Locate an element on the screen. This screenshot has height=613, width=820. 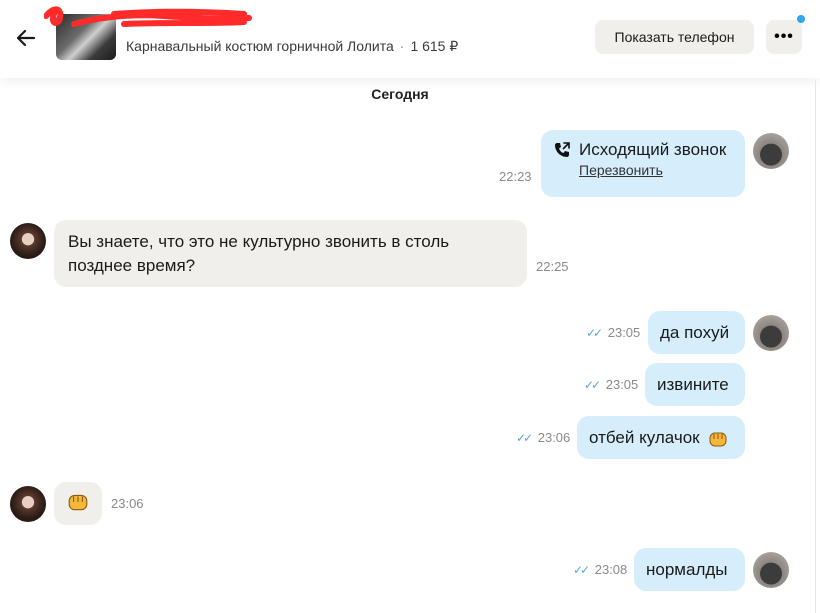
outgoing-message-bubble: отбей кулачок is located at coordinates (661, 437).